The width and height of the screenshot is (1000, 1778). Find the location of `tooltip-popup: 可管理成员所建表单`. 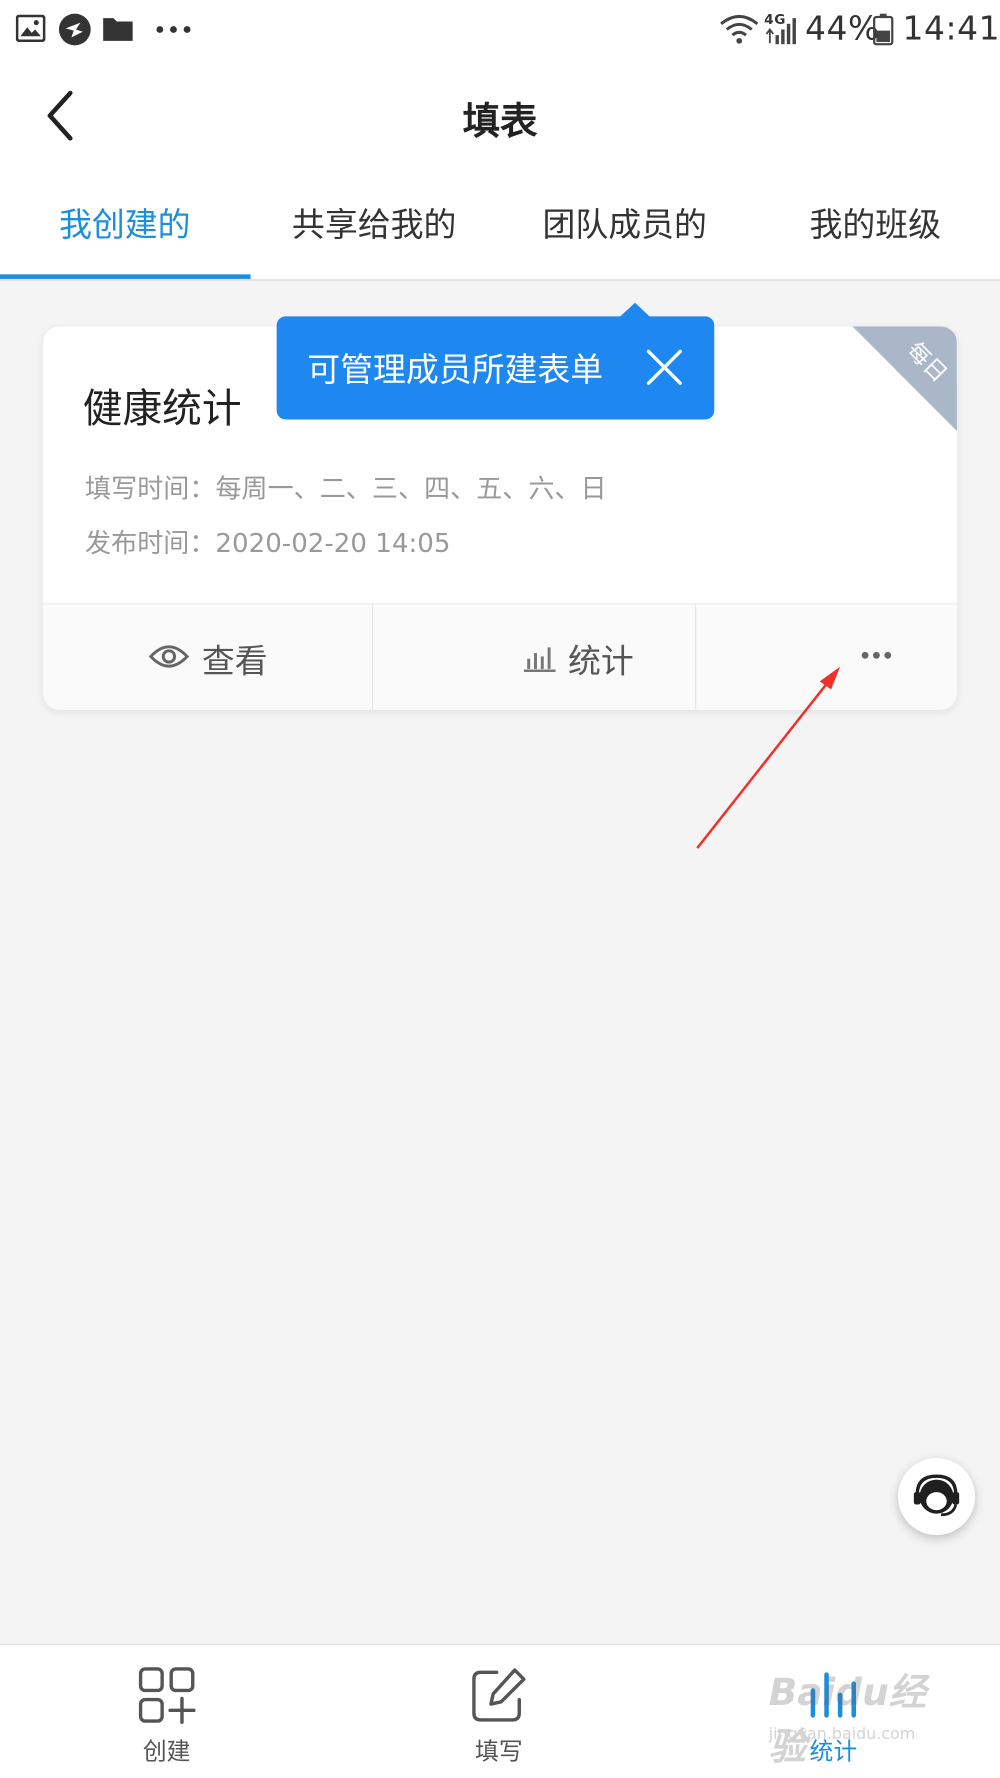

tooltip-popup: 可管理成员所建表单 is located at coordinates (495, 368).